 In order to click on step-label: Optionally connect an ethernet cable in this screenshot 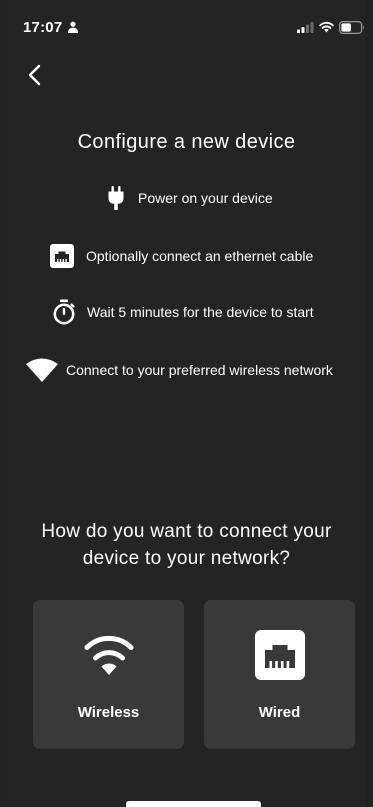, I will do `click(200, 256)`.